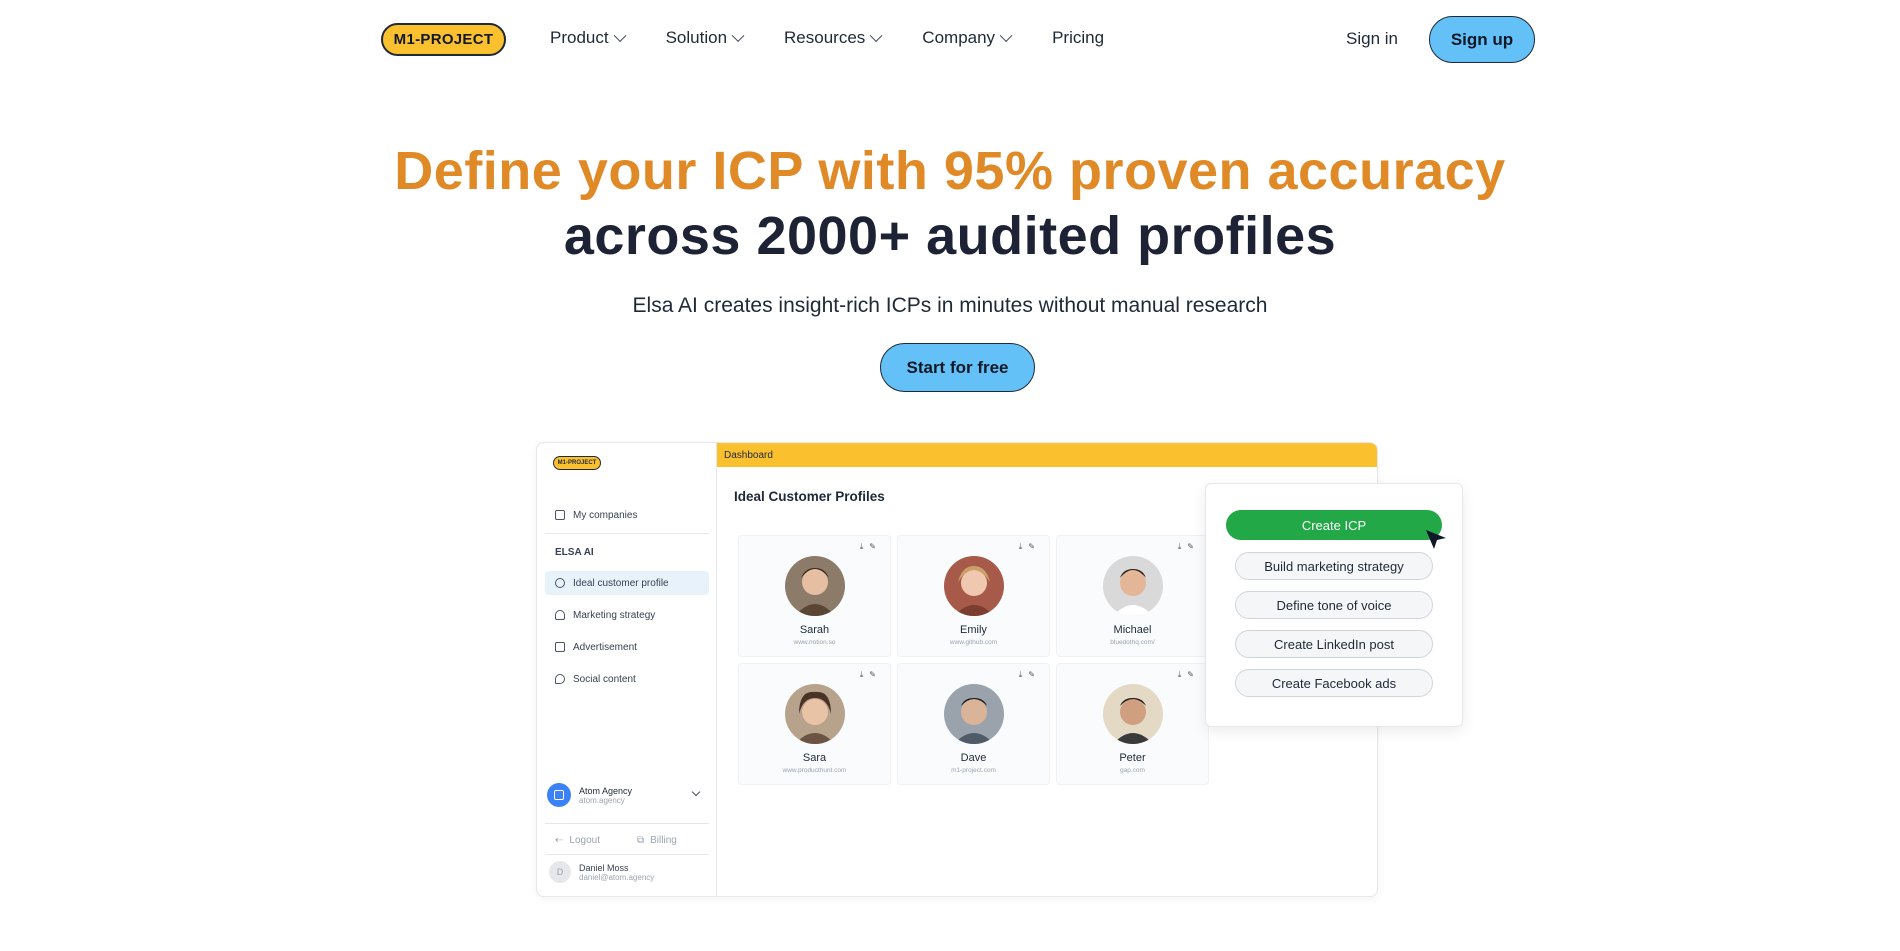 The image size is (1900, 951). I want to click on flame-icon, so click(560, 679).